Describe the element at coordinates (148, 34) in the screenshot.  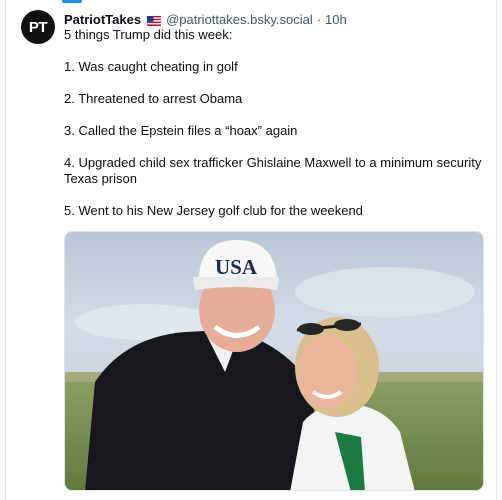
I see `post-intro: 5 things Trump did this week:` at that location.